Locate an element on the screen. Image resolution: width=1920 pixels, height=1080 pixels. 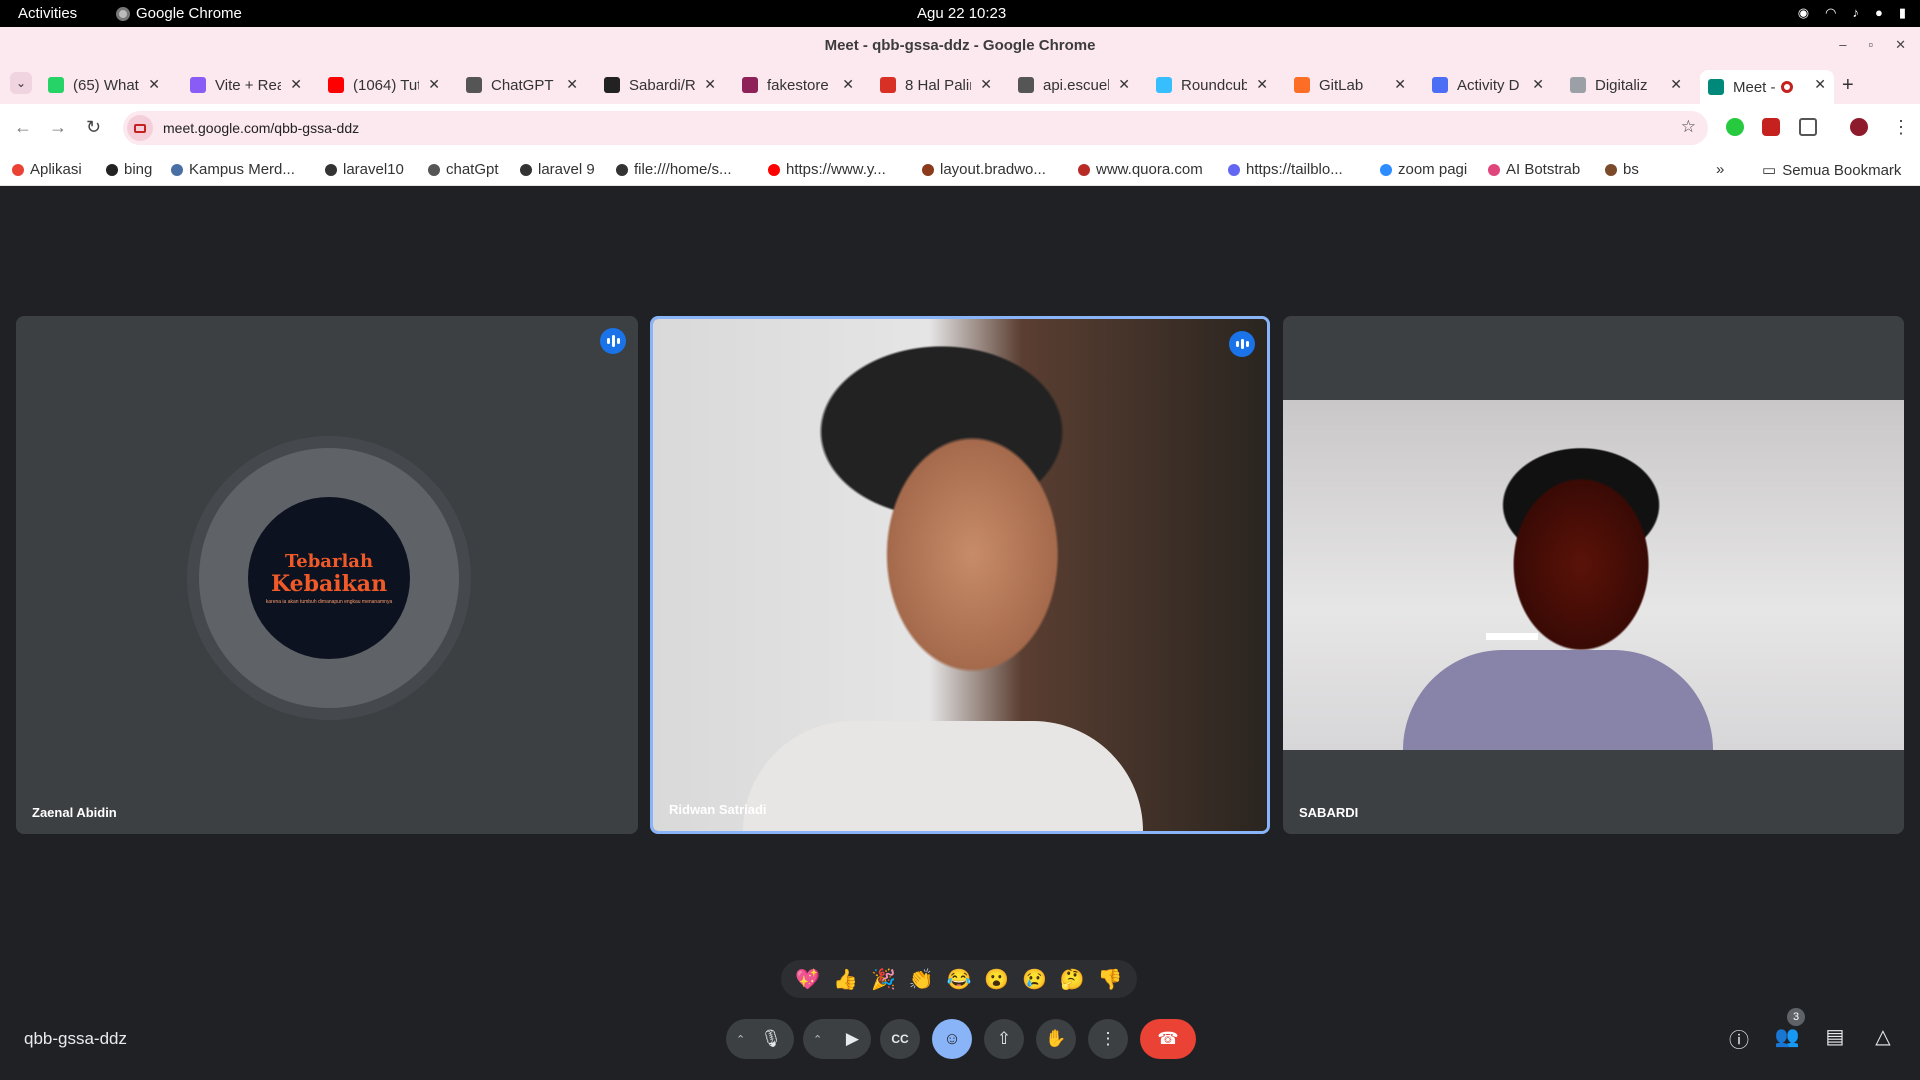
bookmarks-overflow-icon: » is located at coordinates (1720, 169).